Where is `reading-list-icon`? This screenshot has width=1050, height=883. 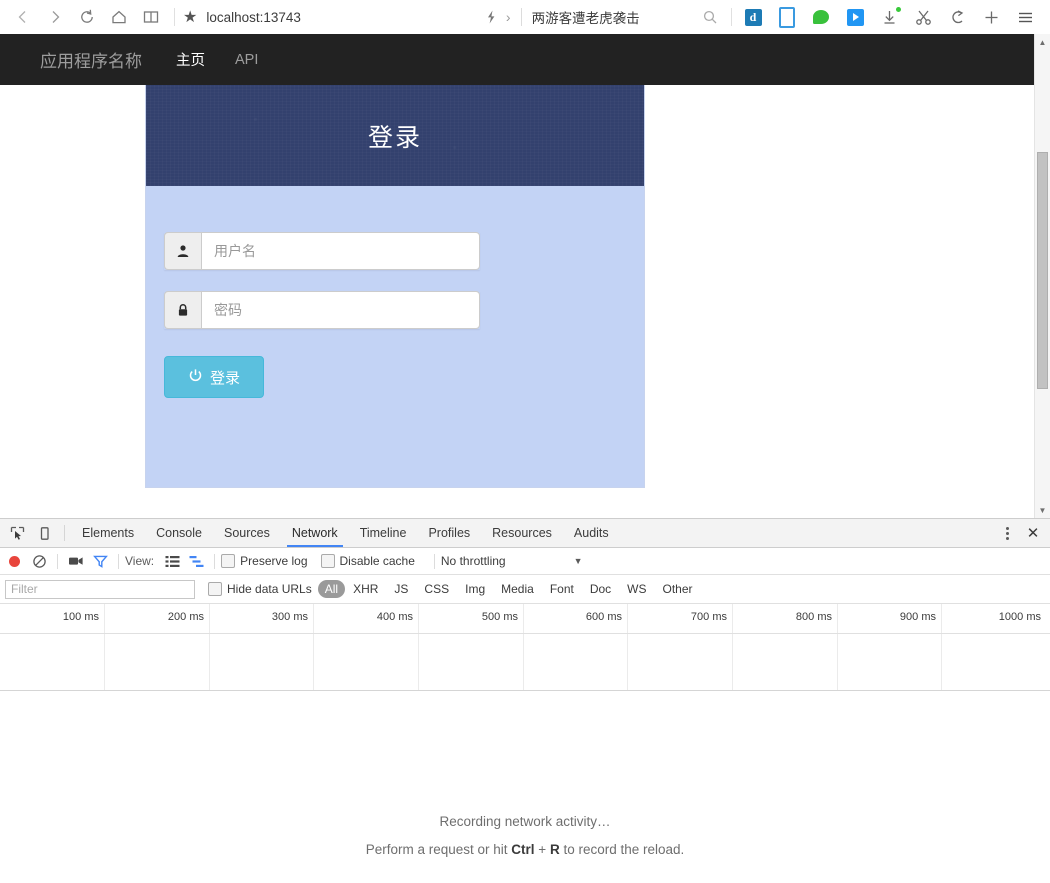 reading-list-icon is located at coordinates (151, 17).